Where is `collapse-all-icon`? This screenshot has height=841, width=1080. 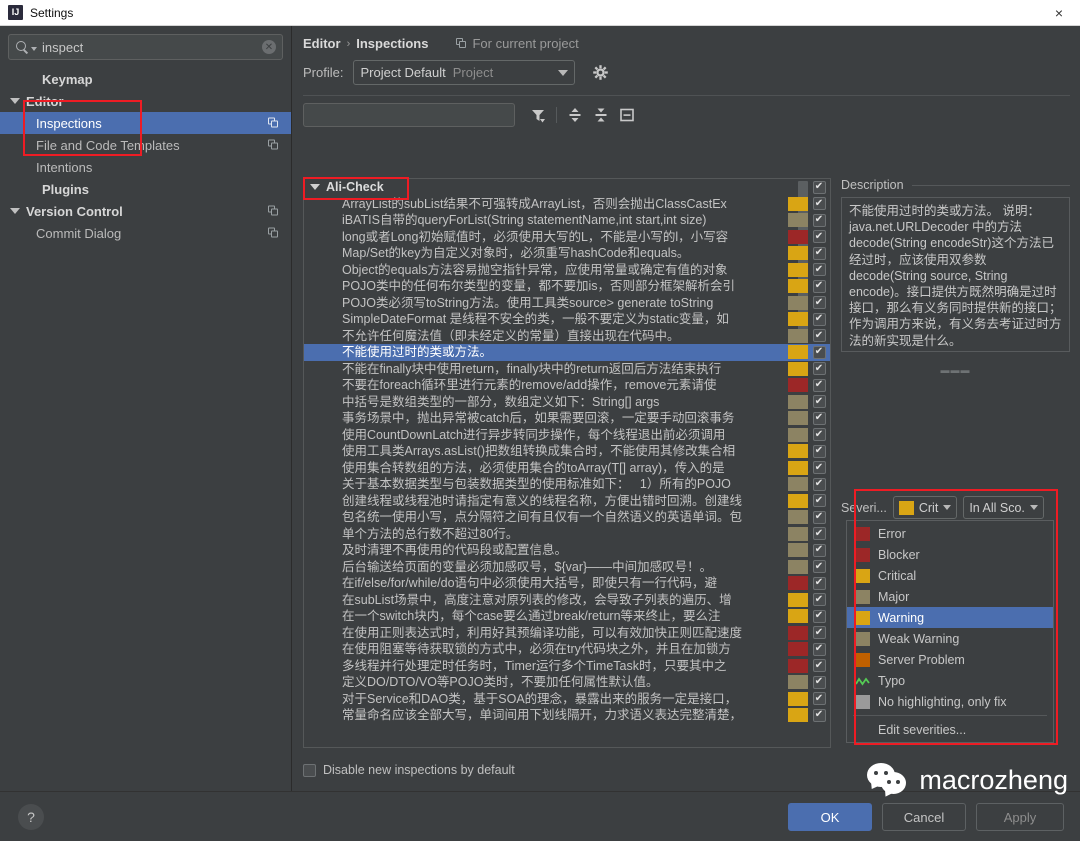
collapse-all-icon is located at coordinates (601, 115).